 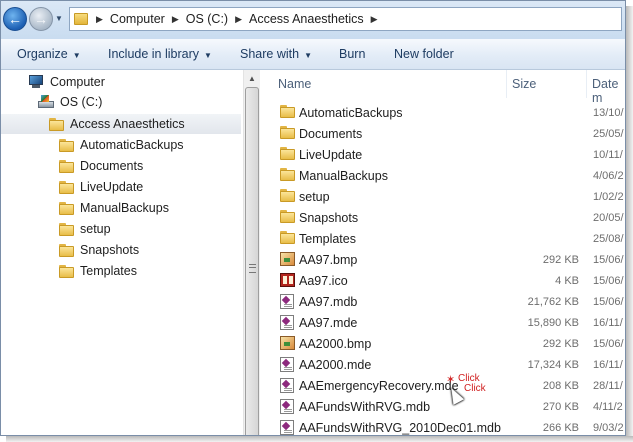 I want to click on file-name: Snapshots, so click(x=329, y=218).